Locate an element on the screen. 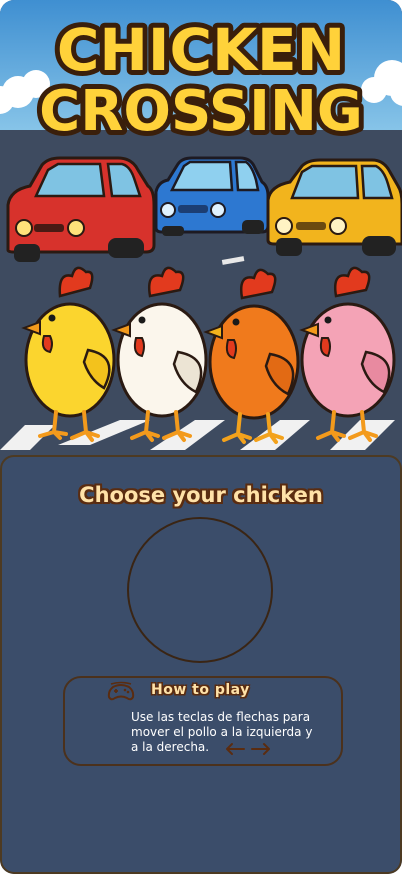 The width and height of the screenshot is (402, 874). blue-car is located at coordinates (212, 196).